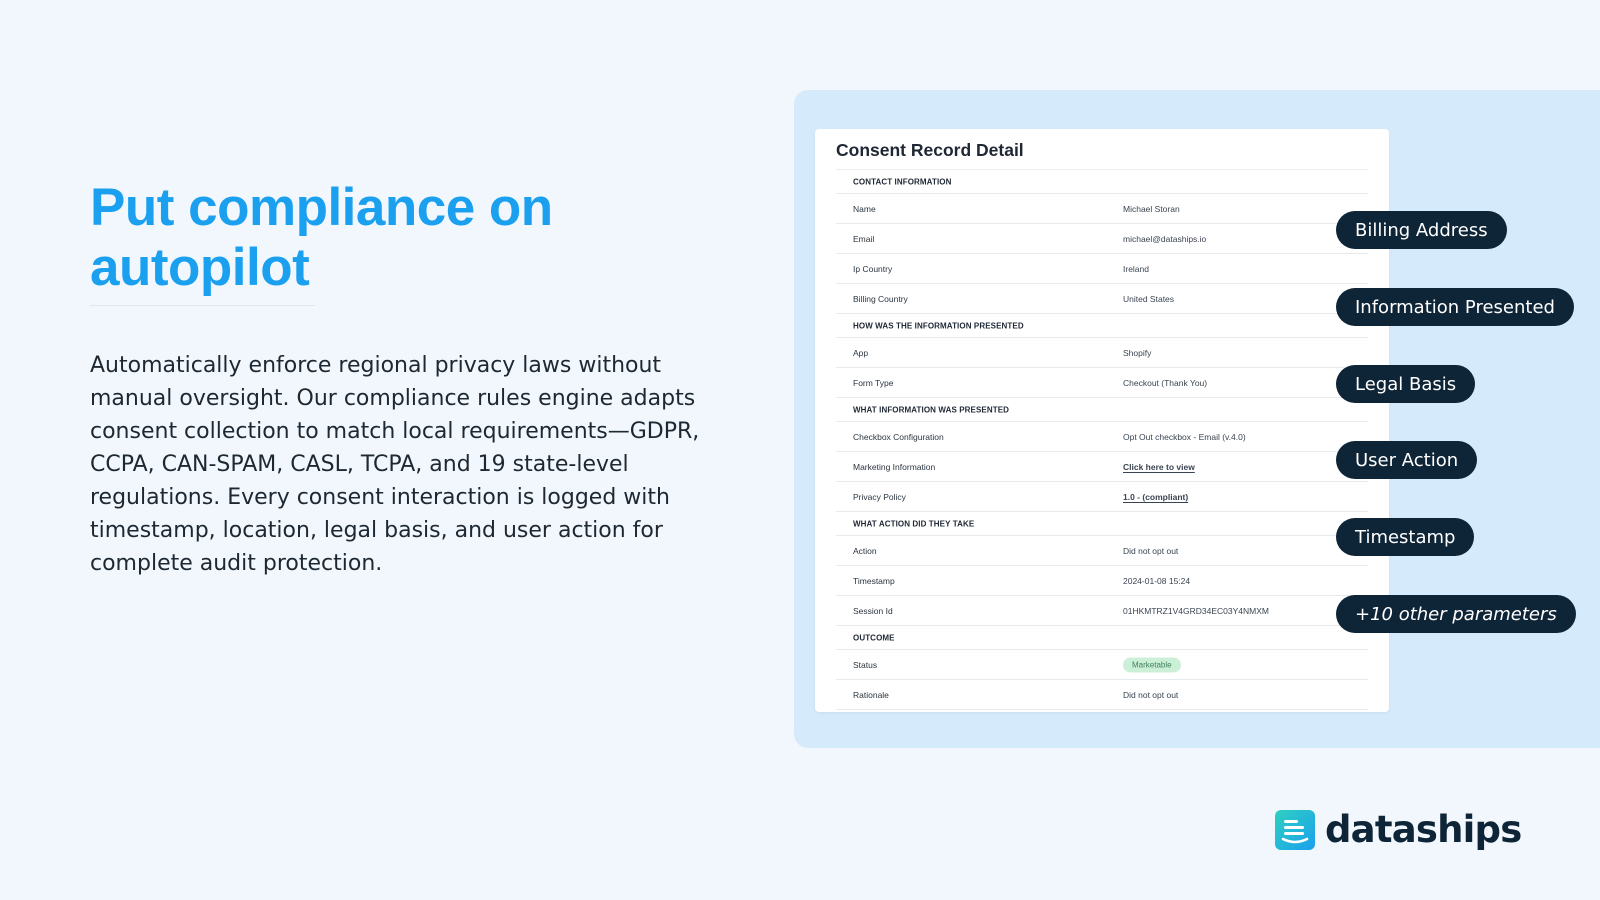 The width and height of the screenshot is (1600, 900). I want to click on section-title: WHAT INFORMATION WAS PRESENTED, so click(931, 409).